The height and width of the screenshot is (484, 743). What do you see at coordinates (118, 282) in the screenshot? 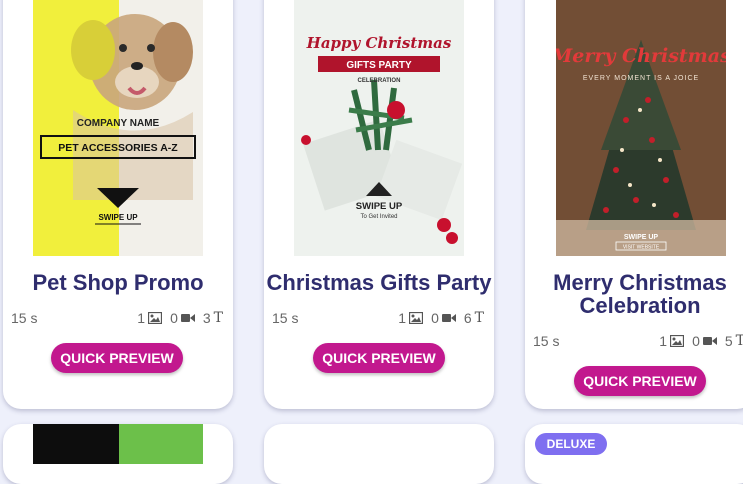
I see `template-title: Pet Shop Promo` at bounding box center [118, 282].